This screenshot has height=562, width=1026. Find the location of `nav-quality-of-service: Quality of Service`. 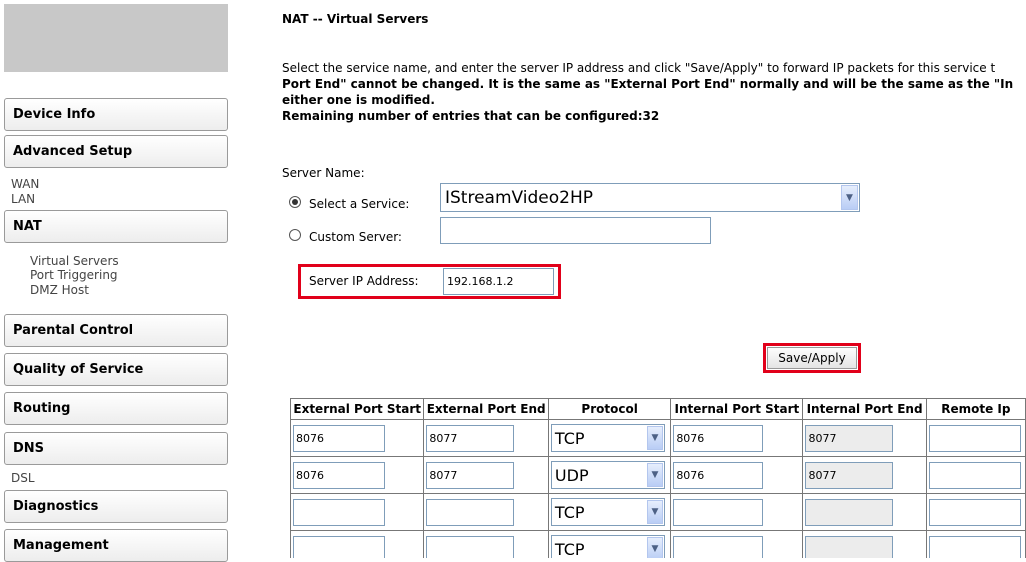

nav-quality-of-service: Quality of Service is located at coordinates (116, 369).